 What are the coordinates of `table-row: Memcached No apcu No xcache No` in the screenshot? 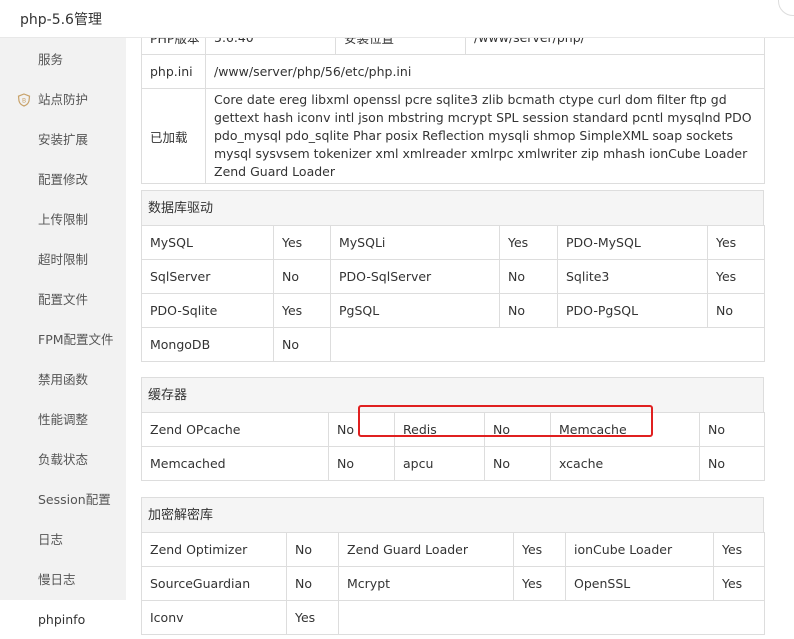 It's located at (453, 463).